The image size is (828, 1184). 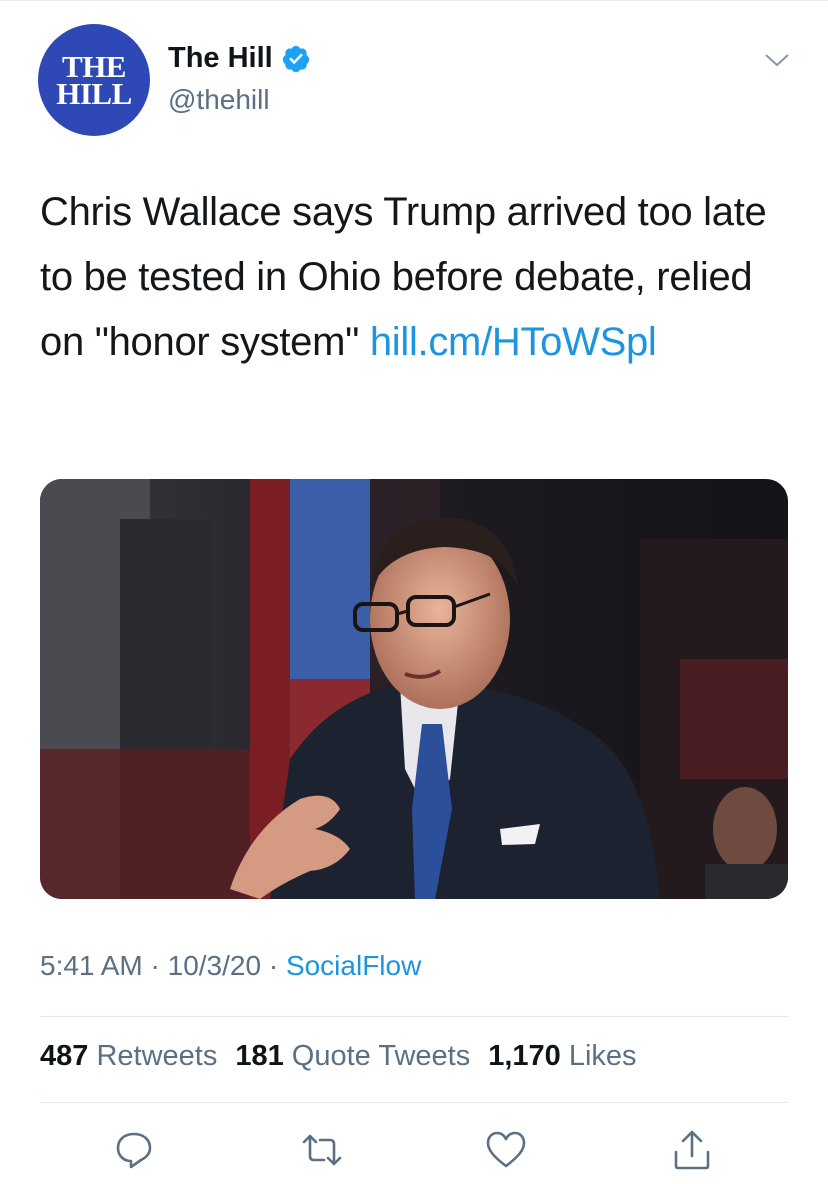 I want to click on retweet-icon, so click(x=322, y=1150).